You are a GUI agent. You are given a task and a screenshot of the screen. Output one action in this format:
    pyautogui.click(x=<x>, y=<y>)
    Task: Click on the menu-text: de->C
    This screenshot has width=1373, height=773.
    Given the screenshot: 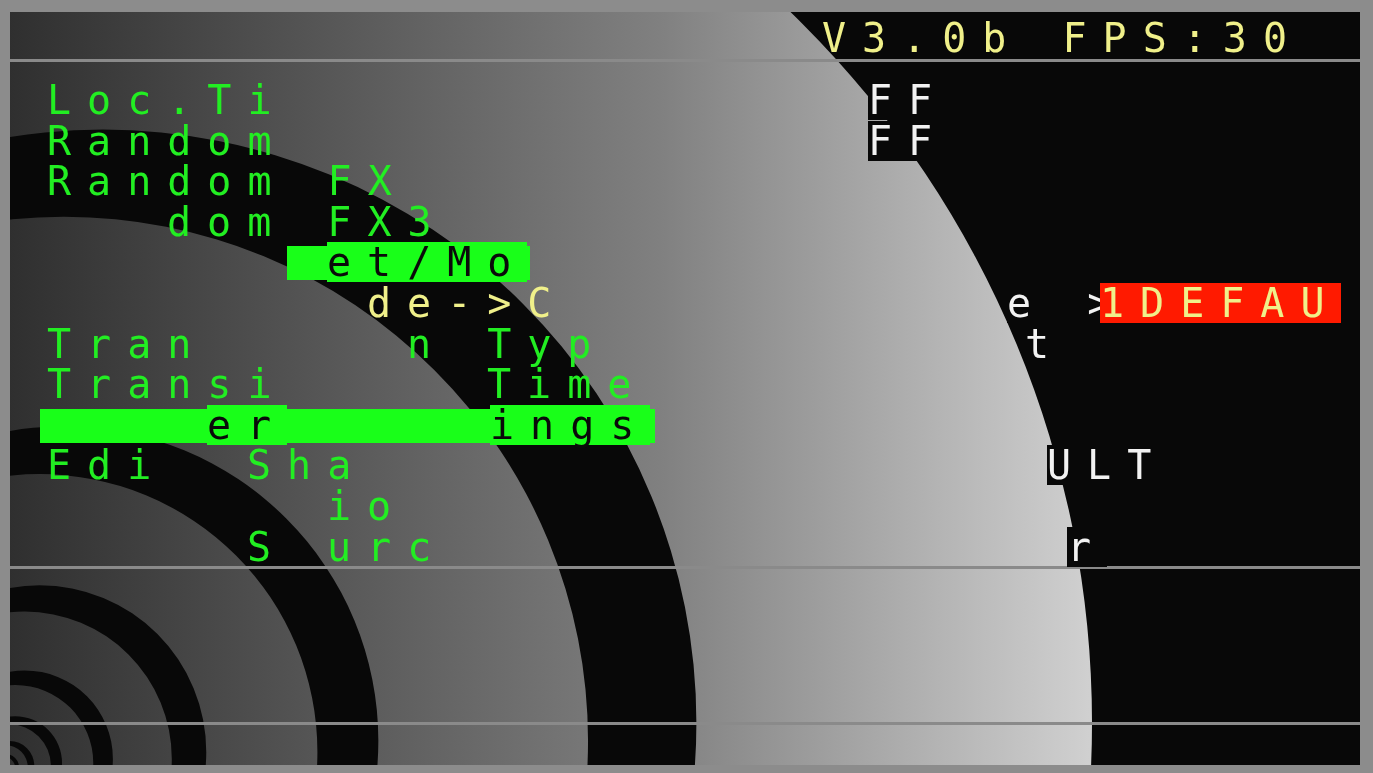 What is the action you would take?
    pyautogui.click(x=467, y=303)
    